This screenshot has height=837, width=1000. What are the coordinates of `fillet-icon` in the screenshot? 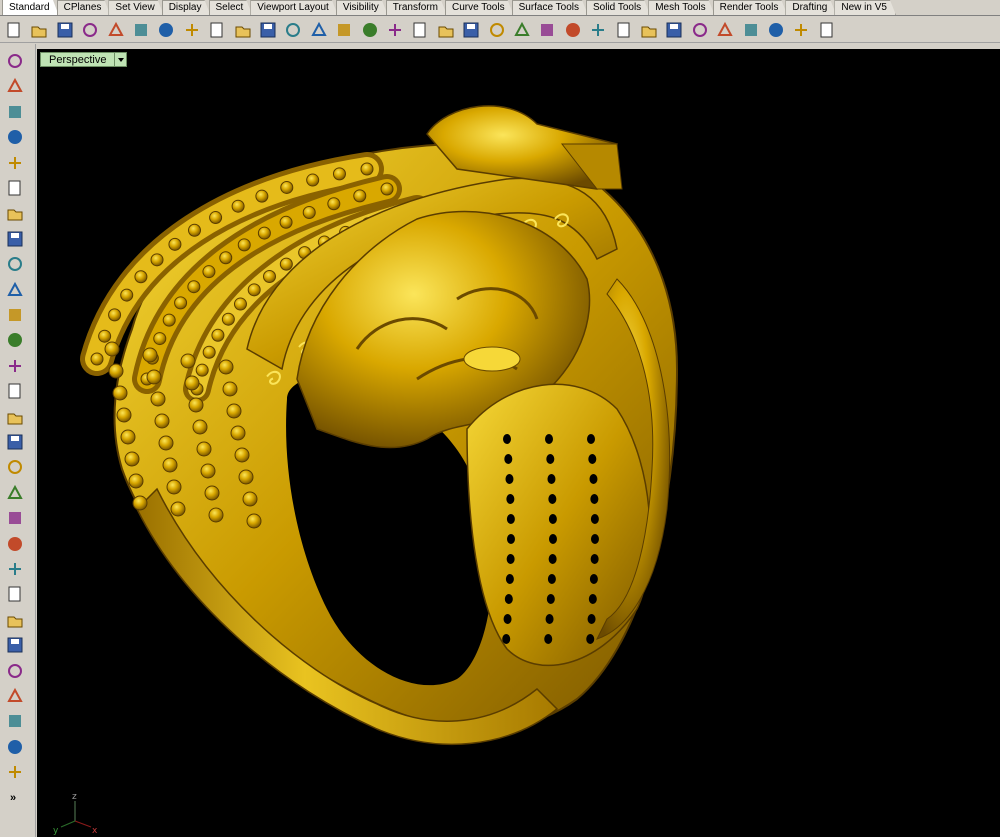 It's located at (15, 290).